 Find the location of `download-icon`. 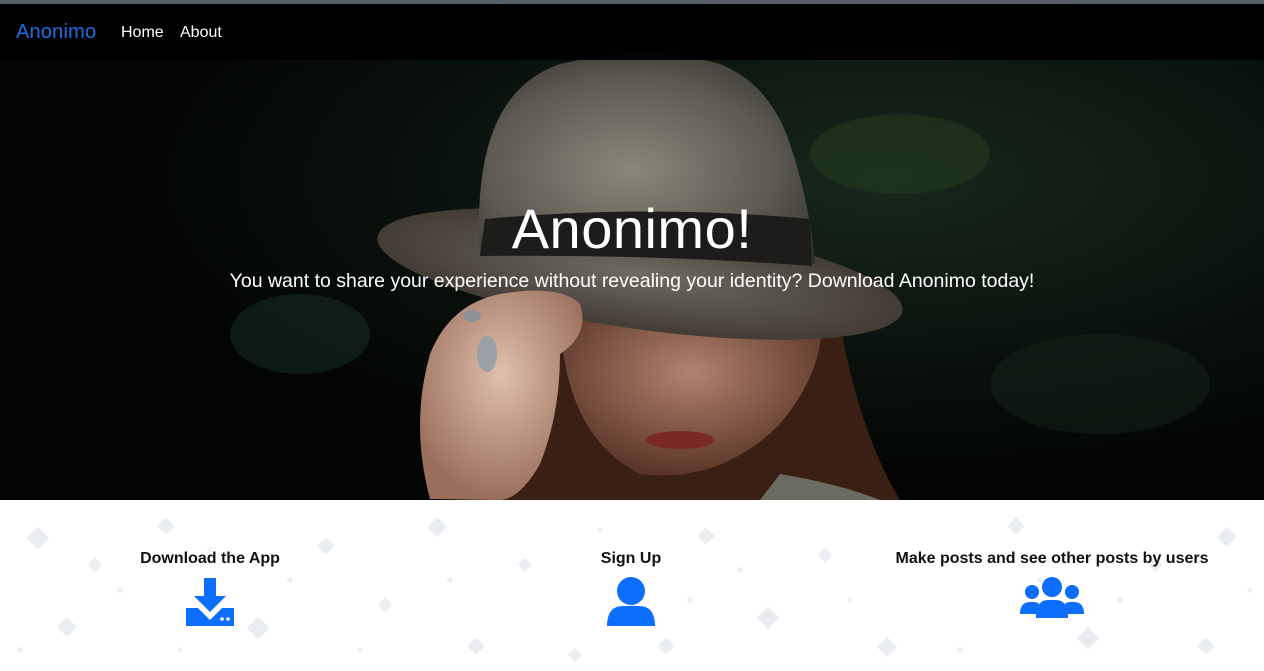

download-icon is located at coordinates (210, 602).